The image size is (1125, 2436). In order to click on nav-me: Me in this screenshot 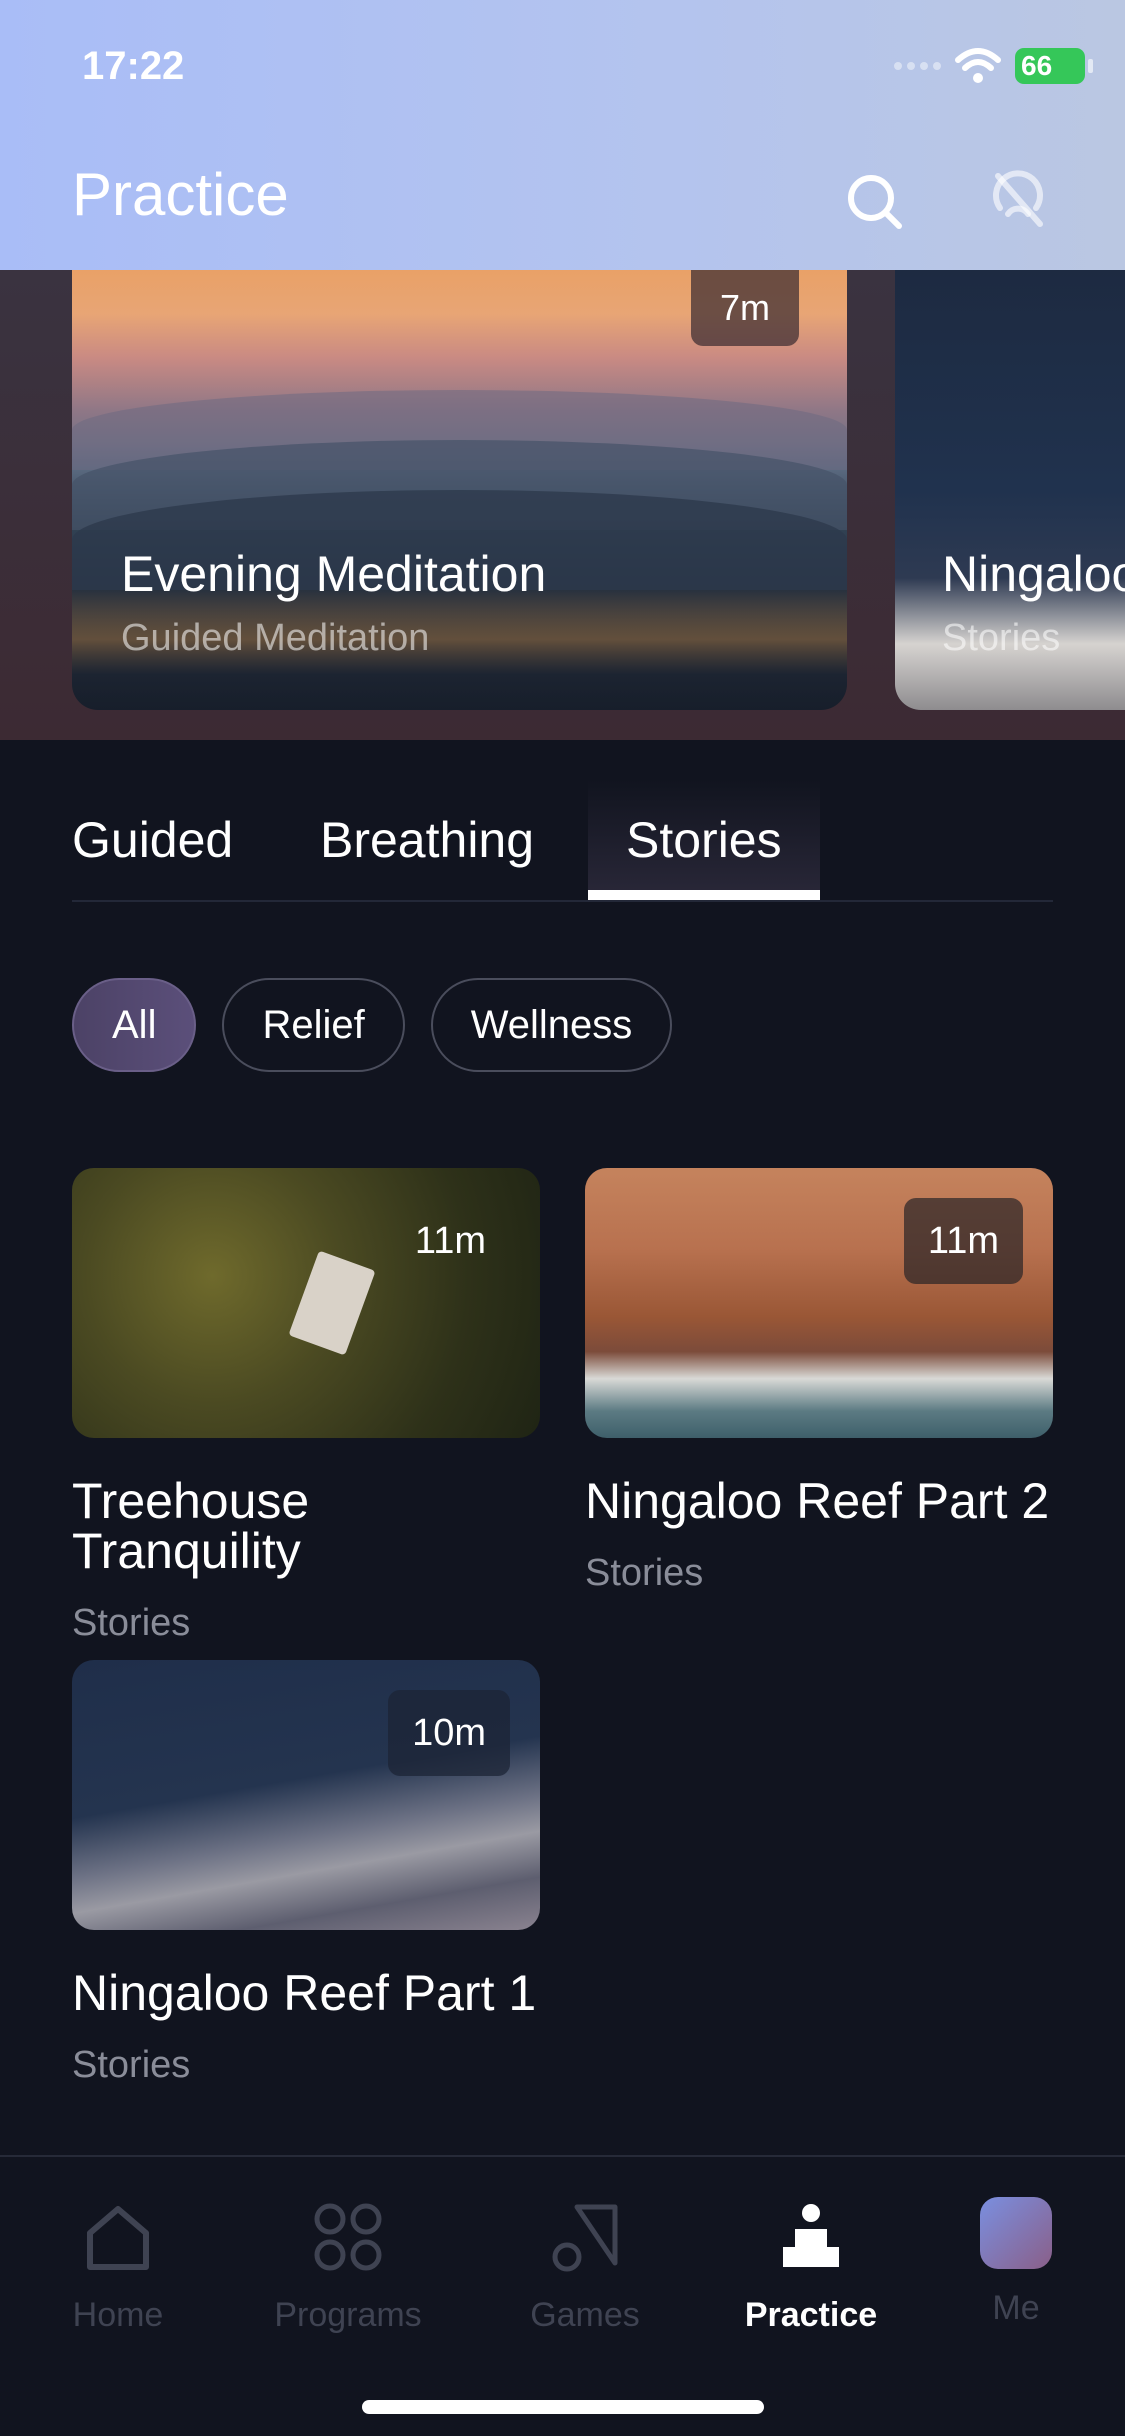, I will do `click(1016, 2262)`.